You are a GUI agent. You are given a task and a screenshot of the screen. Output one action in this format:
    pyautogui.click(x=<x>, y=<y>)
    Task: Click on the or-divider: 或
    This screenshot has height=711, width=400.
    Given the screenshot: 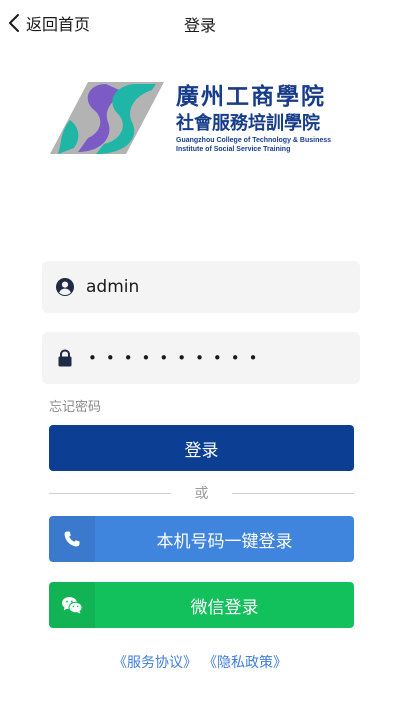 What is the action you would take?
    pyautogui.click(x=201, y=494)
    